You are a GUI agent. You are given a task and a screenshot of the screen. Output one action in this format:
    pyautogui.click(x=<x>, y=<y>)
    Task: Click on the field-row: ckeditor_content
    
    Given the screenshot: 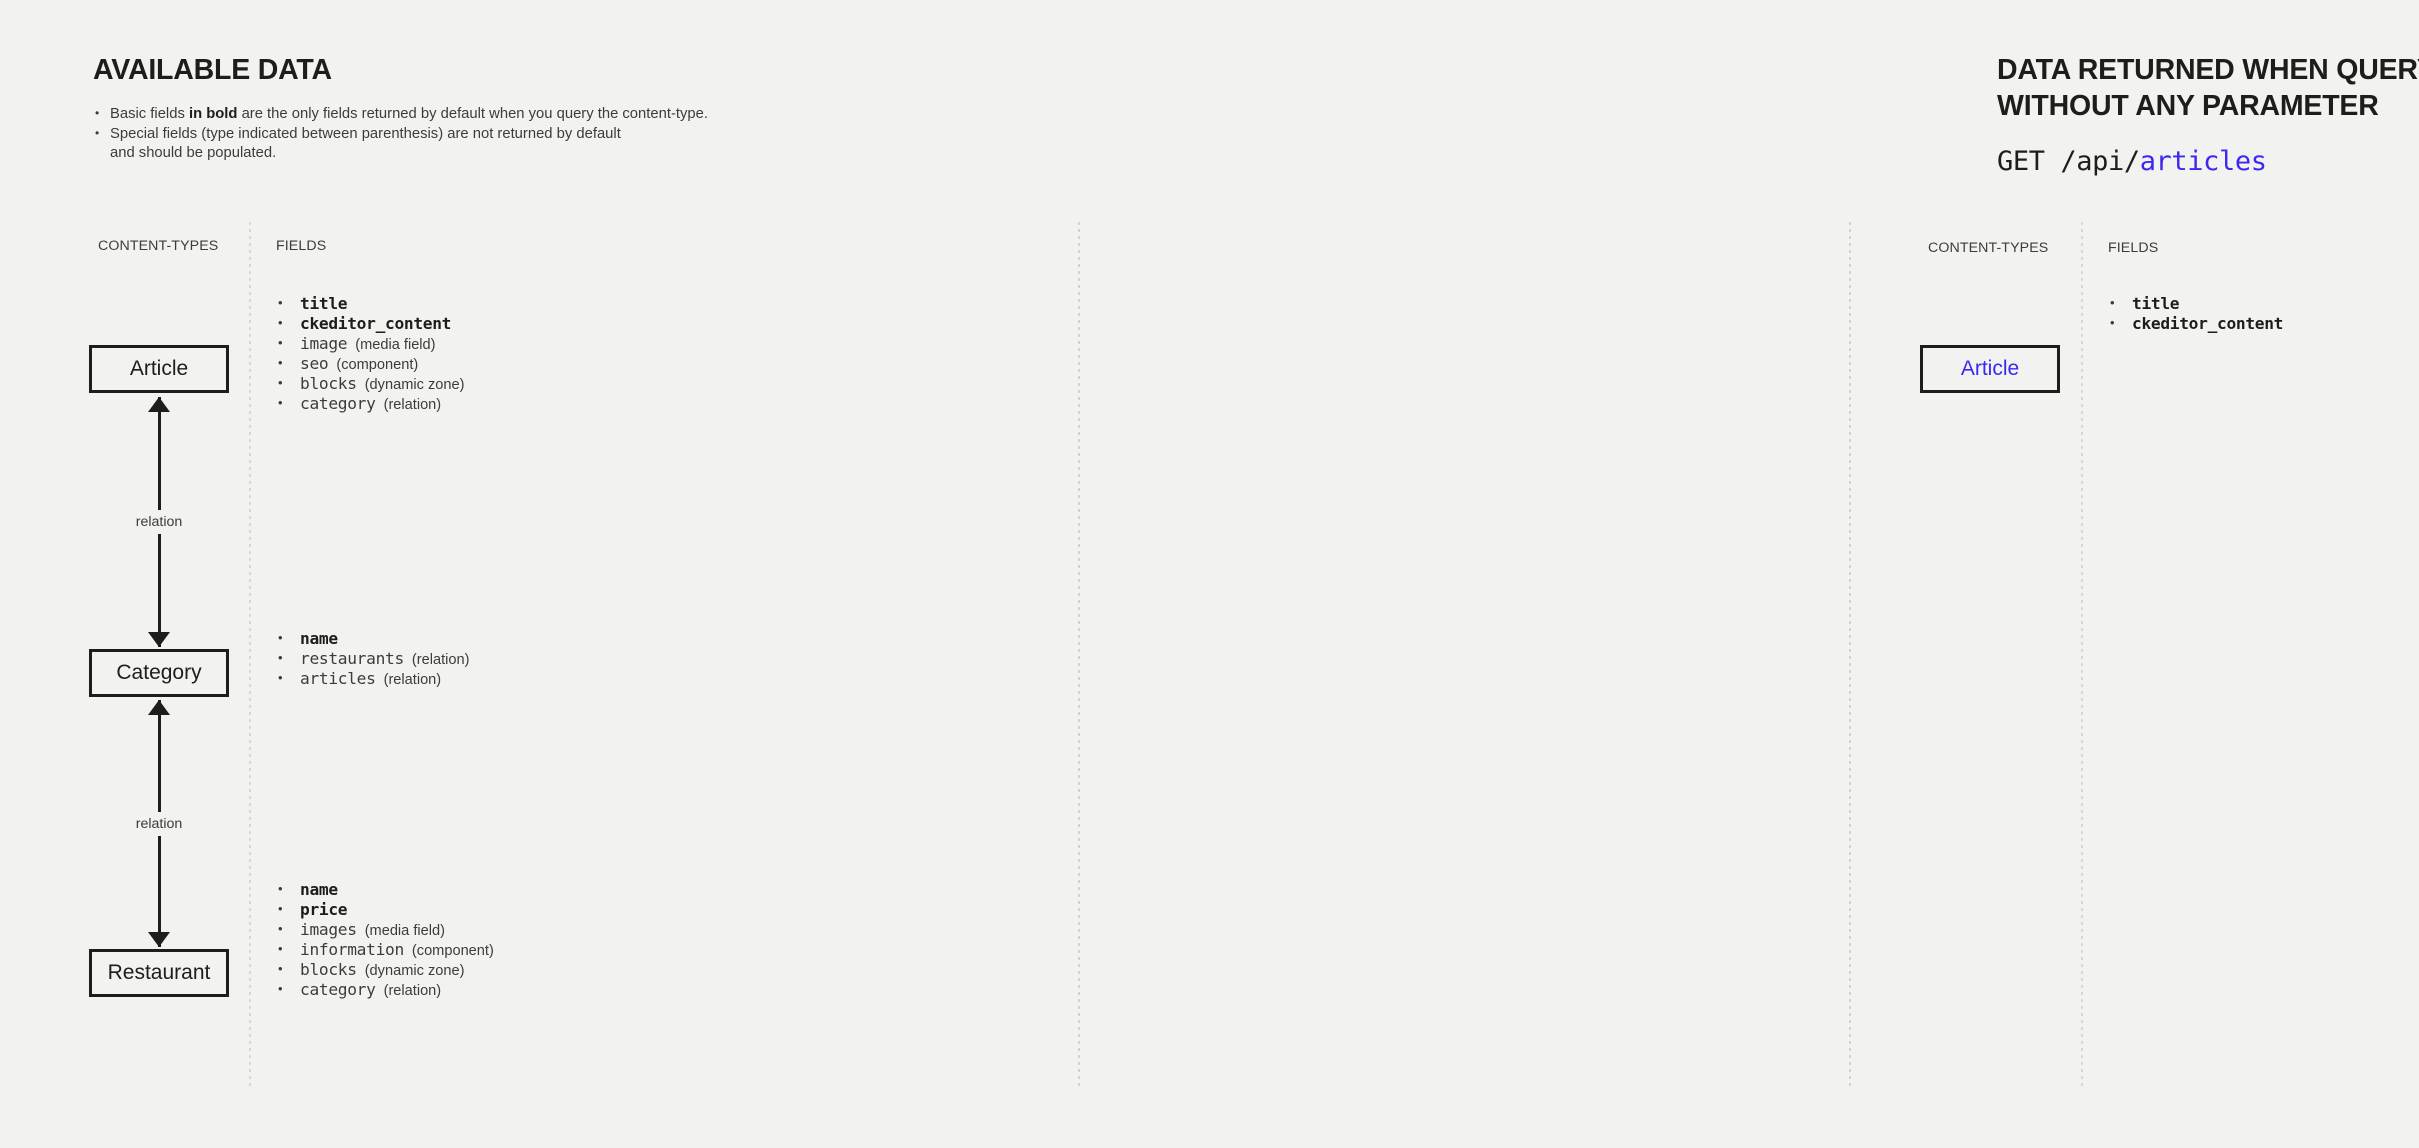 What is the action you would take?
    pyautogui.click(x=370, y=323)
    